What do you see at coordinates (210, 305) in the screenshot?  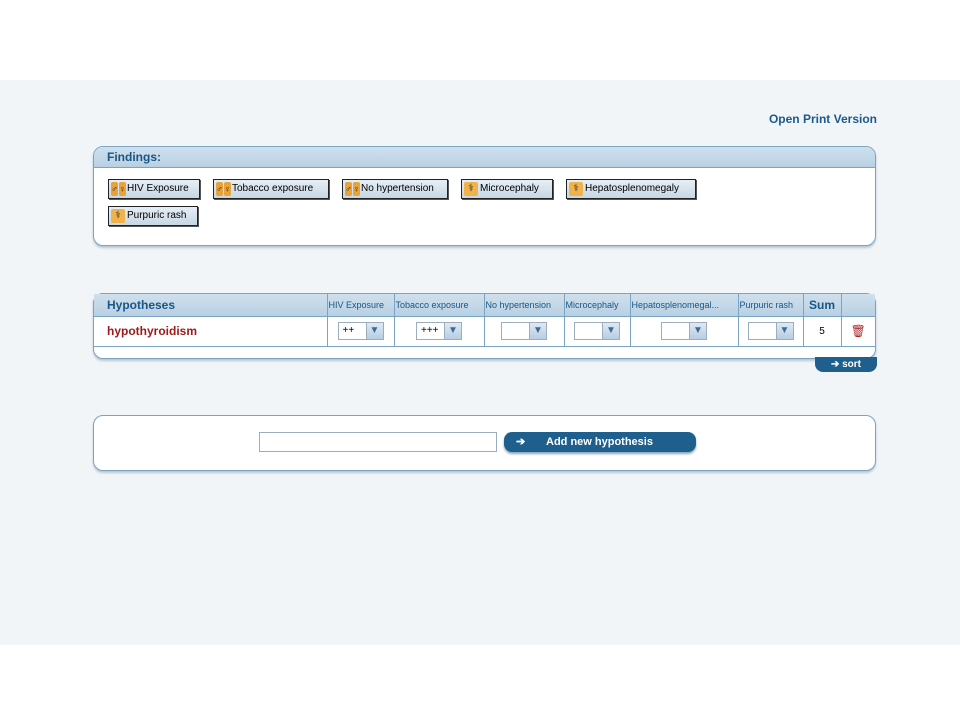 I see `hypotheses-title: Hypotheses` at bounding box center [210, 305].